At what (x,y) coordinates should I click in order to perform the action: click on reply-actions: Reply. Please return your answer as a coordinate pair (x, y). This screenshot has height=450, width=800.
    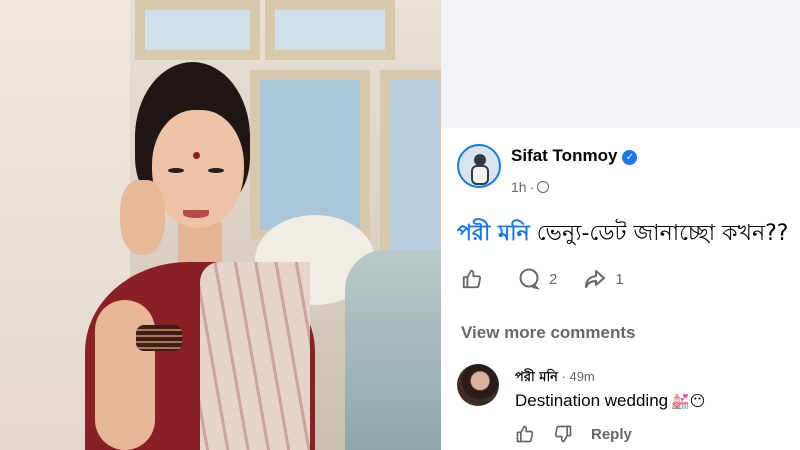
    Looking at the image, I should click on (573, 434).